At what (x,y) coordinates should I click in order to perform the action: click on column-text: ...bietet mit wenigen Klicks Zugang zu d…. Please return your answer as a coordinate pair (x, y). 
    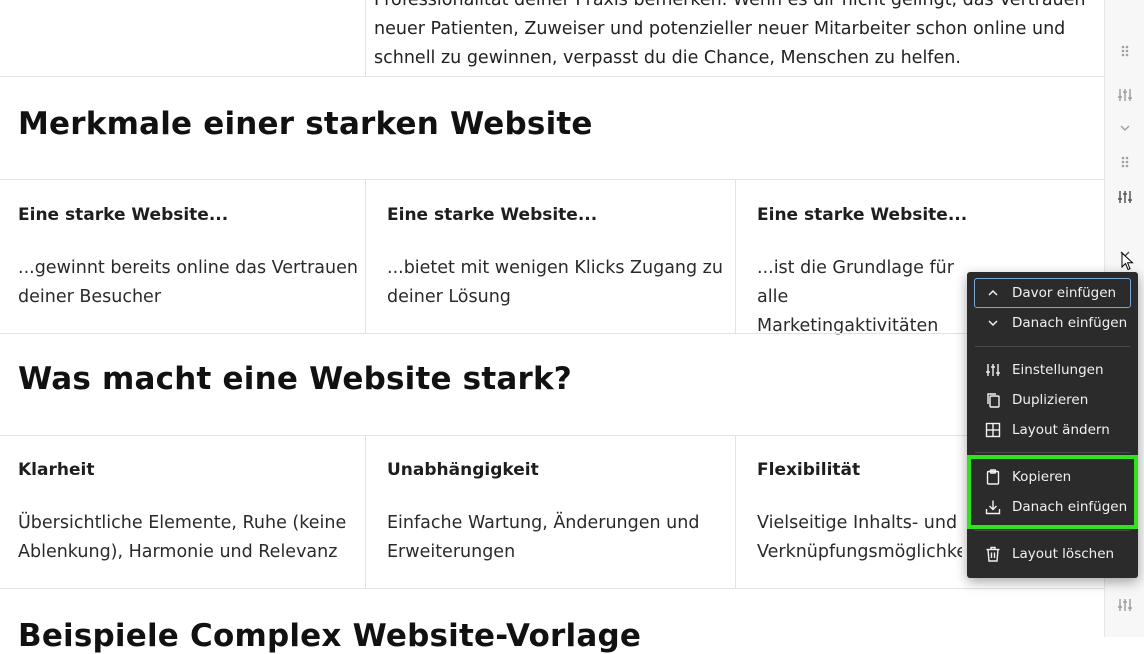
    Looking at the image, I should click on (555, 282).